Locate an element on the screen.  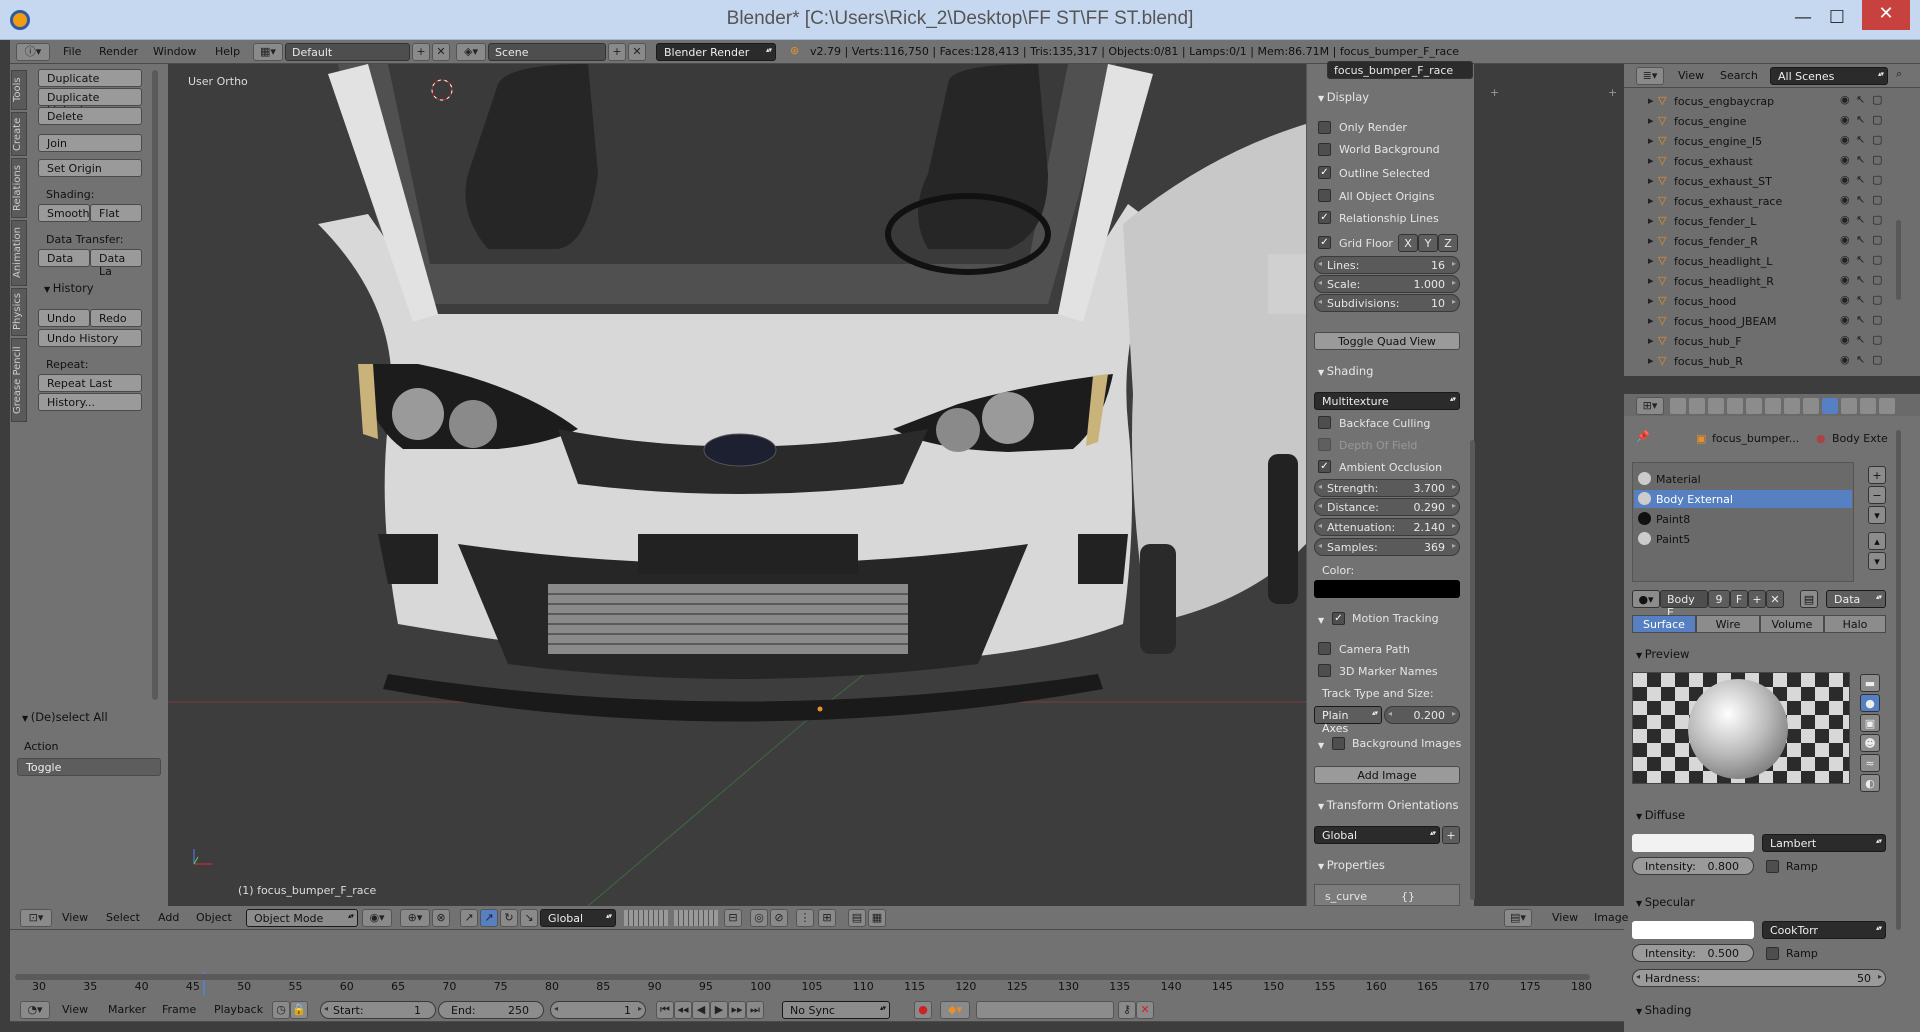
unlink-material-button: ✕ is located at coordinates (1775, 599).